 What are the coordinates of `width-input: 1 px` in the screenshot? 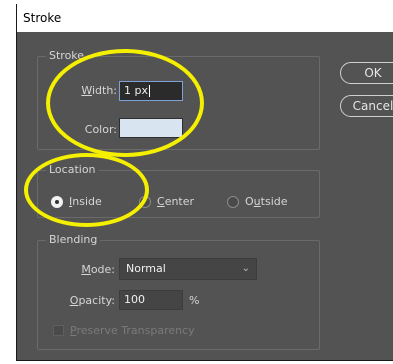 It's located at (151, 91).